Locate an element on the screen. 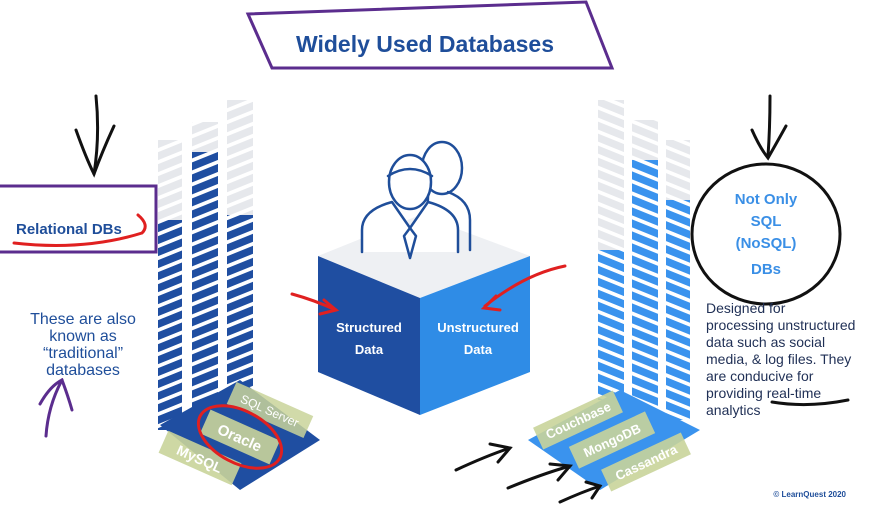  note-line: known as is located at coordinates (83, 336).